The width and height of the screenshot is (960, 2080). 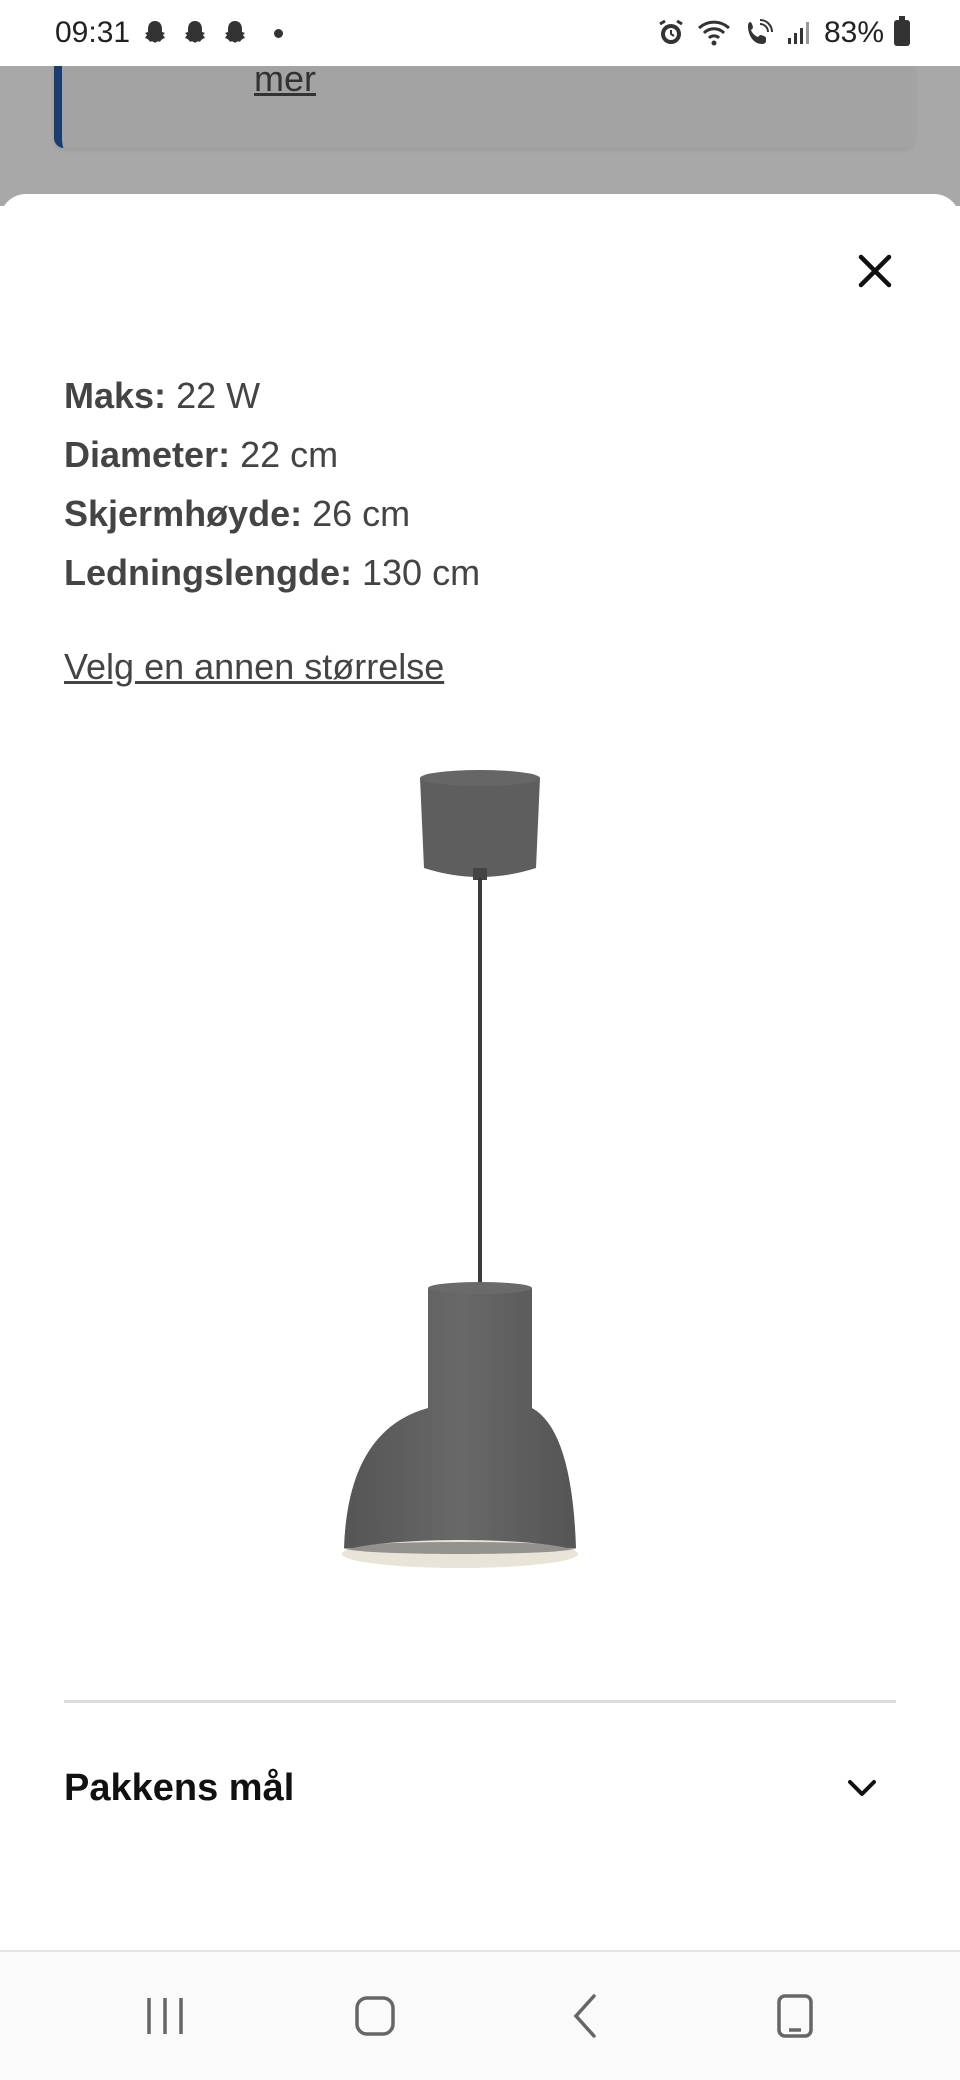 What do you see at coordinates (289, 454) in the screenshot?
I see `spec-value: 22 cm` at bounding box center [289, 454].